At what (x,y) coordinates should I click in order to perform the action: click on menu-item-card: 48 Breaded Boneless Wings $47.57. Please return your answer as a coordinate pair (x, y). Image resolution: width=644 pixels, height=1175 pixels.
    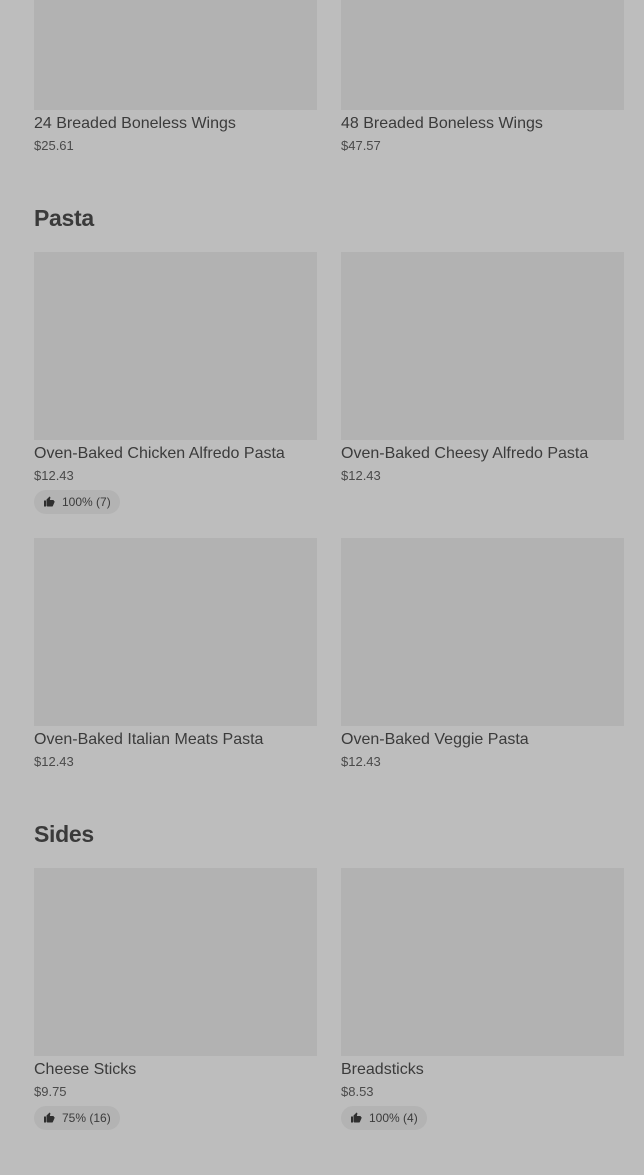
    Looking at the image, I should click on (482, 76).